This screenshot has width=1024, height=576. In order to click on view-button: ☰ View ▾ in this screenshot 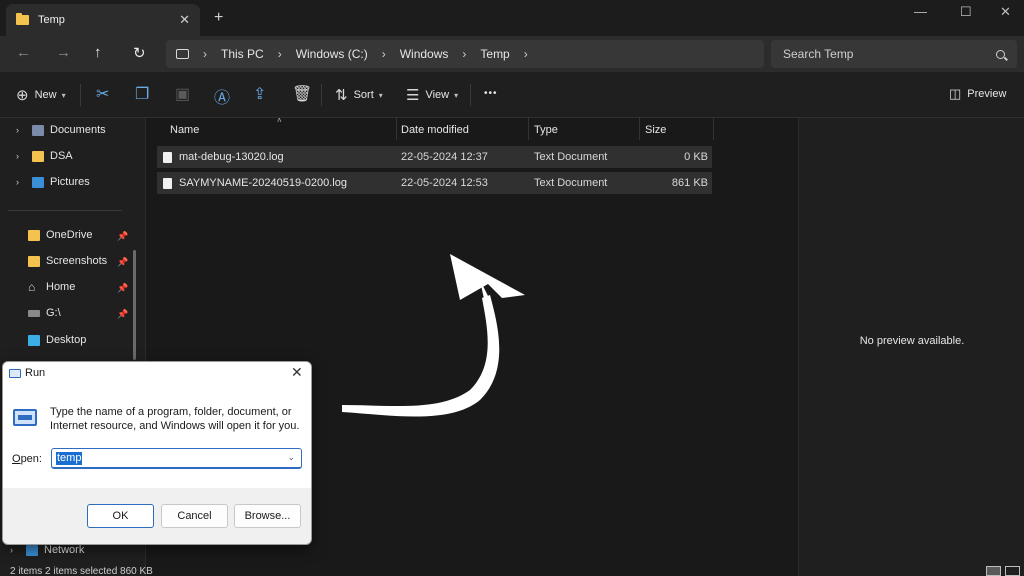, I will do `click(432, 95)`.